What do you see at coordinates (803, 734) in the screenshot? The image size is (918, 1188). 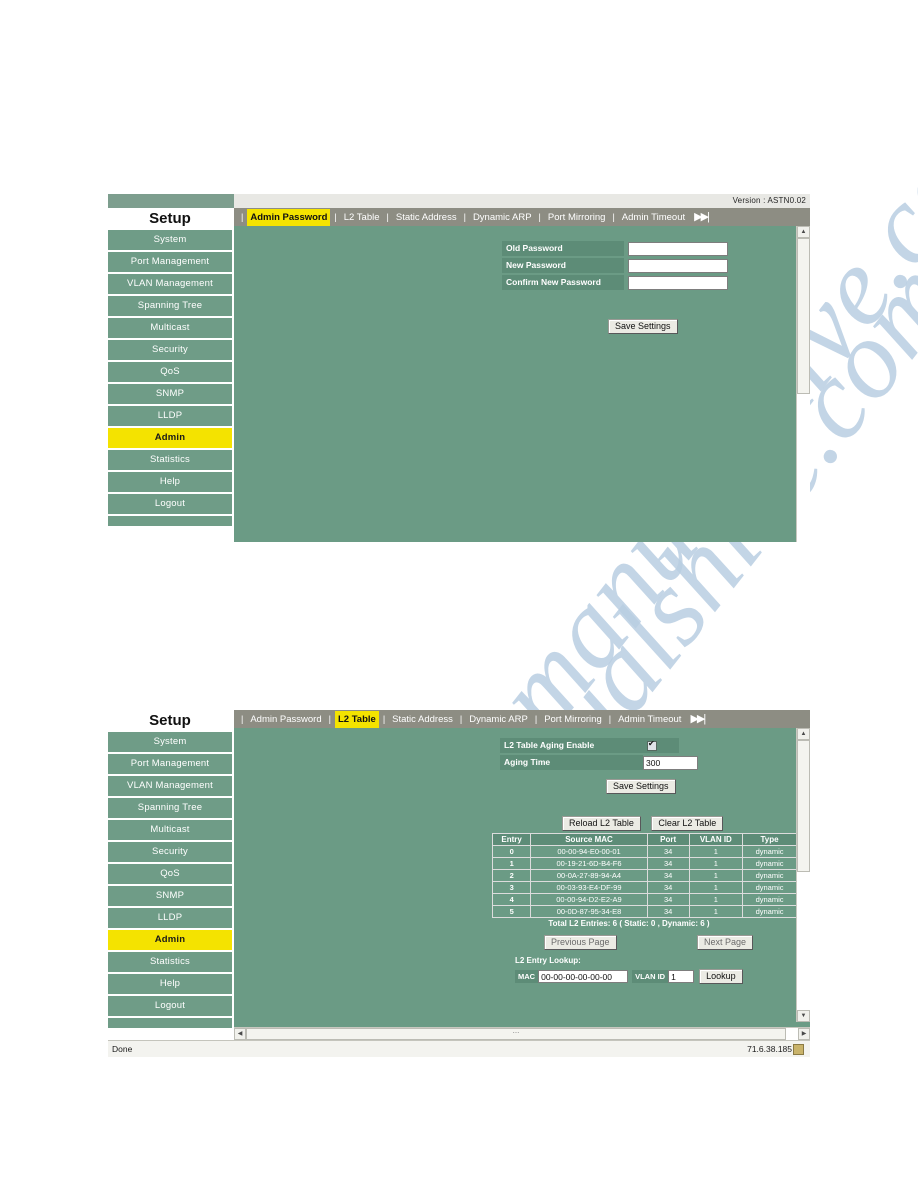 I see `scroll-up-arrow-panel2: ▲` at bounding box center [803, 734].